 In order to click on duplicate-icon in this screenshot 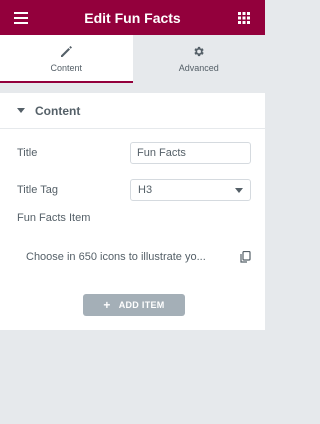, I will do `click(245, 257)`.